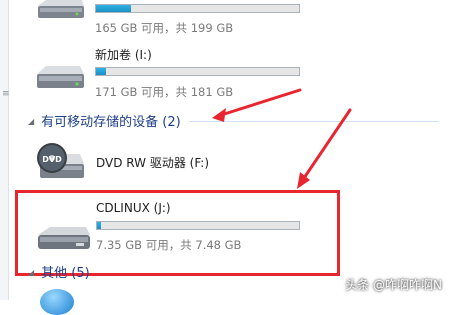  I want to click on annotation-arrows, so click(282, 138).